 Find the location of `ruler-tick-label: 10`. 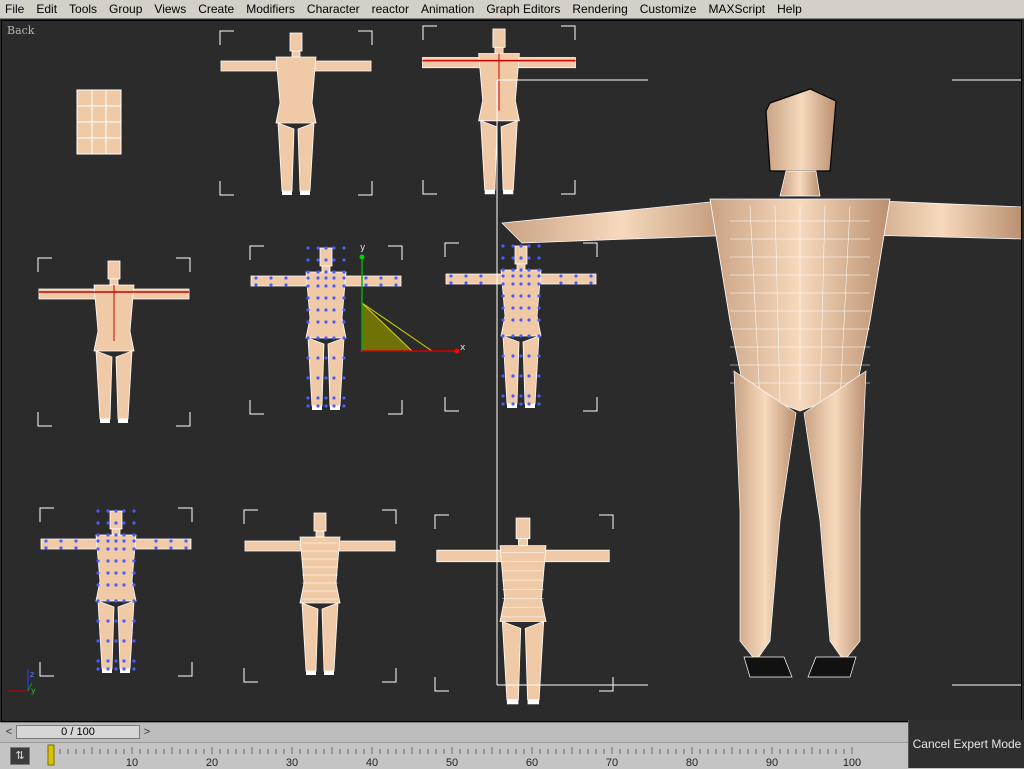

ruler-tick-label: 10 is located at coordinates (132, 763).